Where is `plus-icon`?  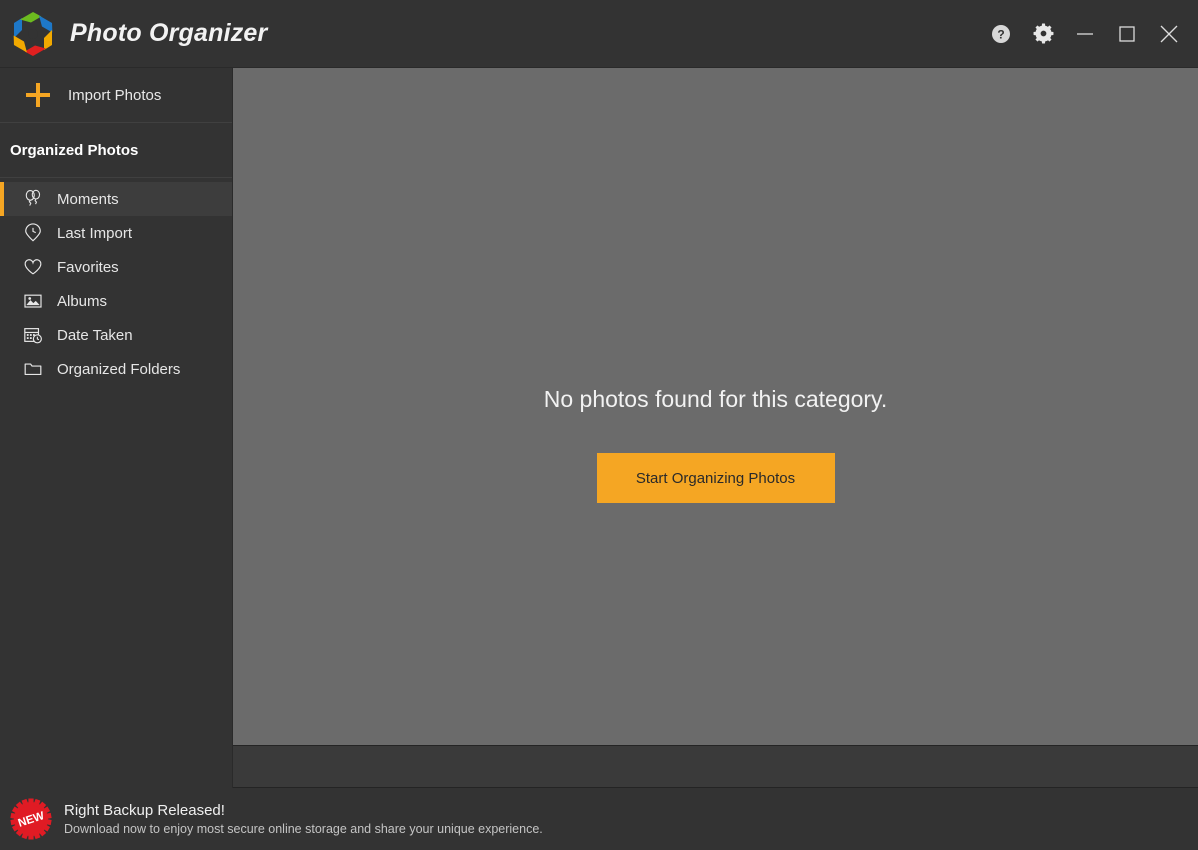 plus-icon is located at coordinates (38, 95).